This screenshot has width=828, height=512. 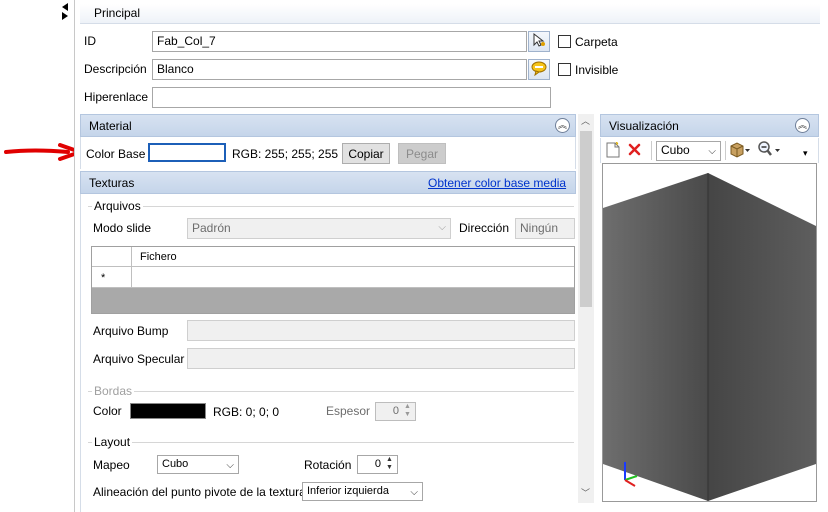 What do you see at coordinates (545, 228) in the screenshot?
I see `direccion-select: Ningún` at bounding box center [545, 228].